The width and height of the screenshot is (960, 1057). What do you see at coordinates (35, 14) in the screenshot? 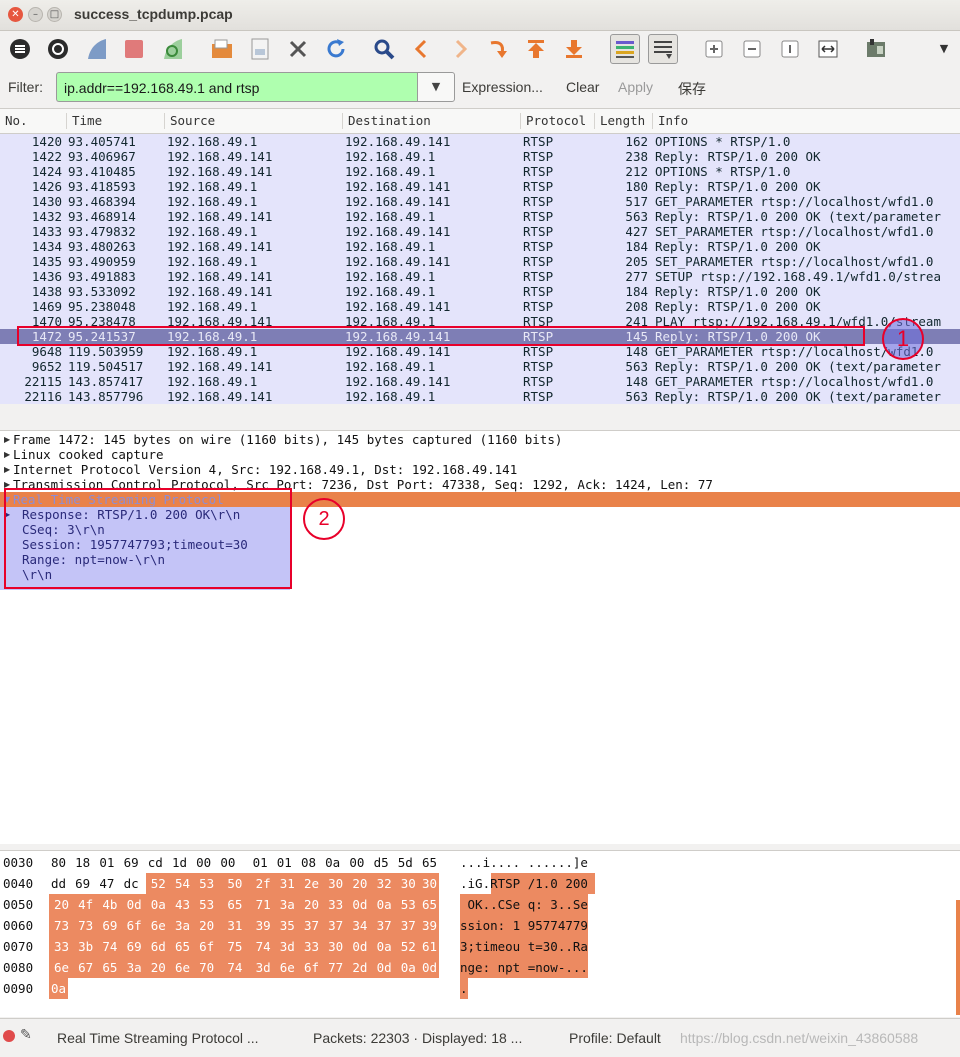
I see `window-minimize-button: –` at bounding box center [35, 14].